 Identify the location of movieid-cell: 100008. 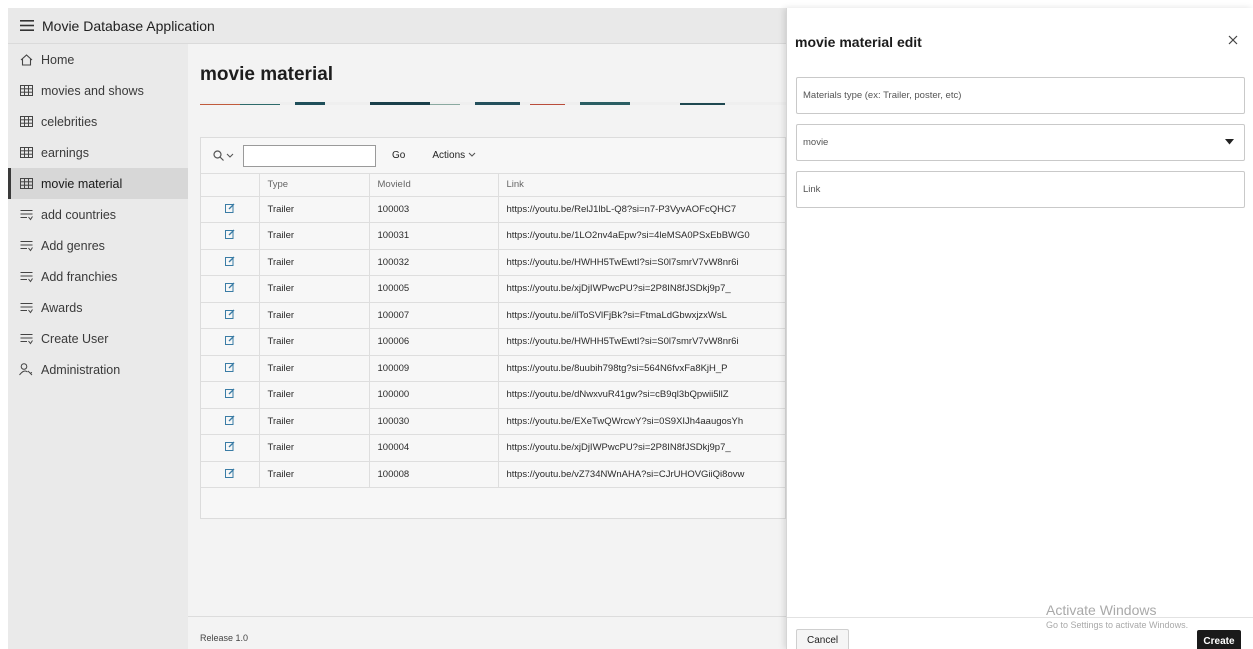
(434, 474).